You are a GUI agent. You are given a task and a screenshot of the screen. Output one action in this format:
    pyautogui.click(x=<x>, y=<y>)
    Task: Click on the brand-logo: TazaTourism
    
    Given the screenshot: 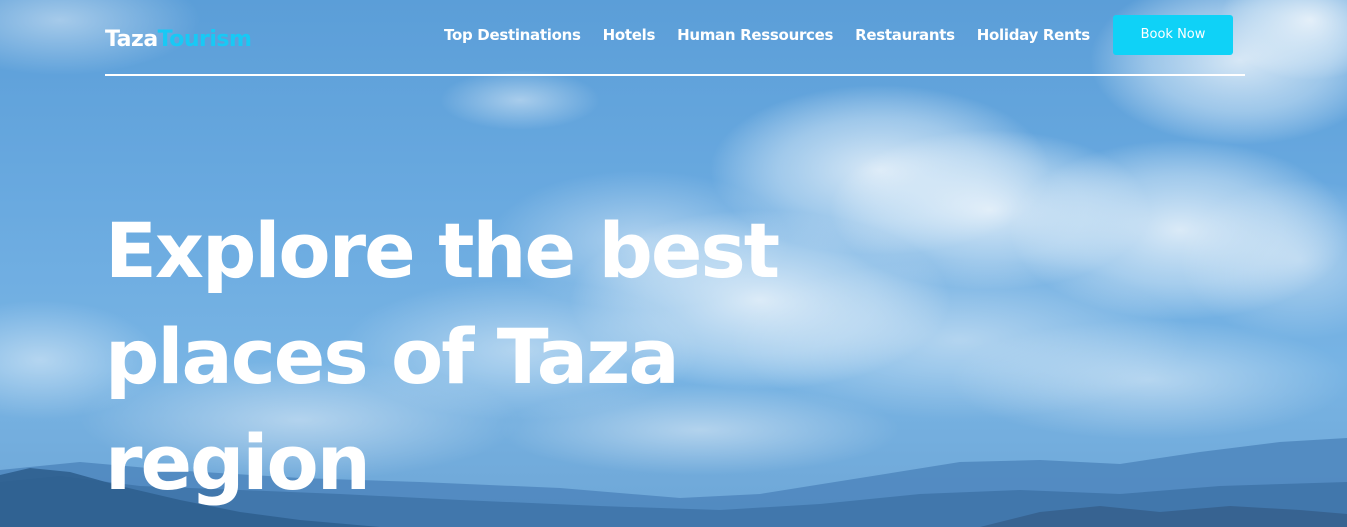 What is the action you would take?
    pyautogui.click(x=178, y=40)
    